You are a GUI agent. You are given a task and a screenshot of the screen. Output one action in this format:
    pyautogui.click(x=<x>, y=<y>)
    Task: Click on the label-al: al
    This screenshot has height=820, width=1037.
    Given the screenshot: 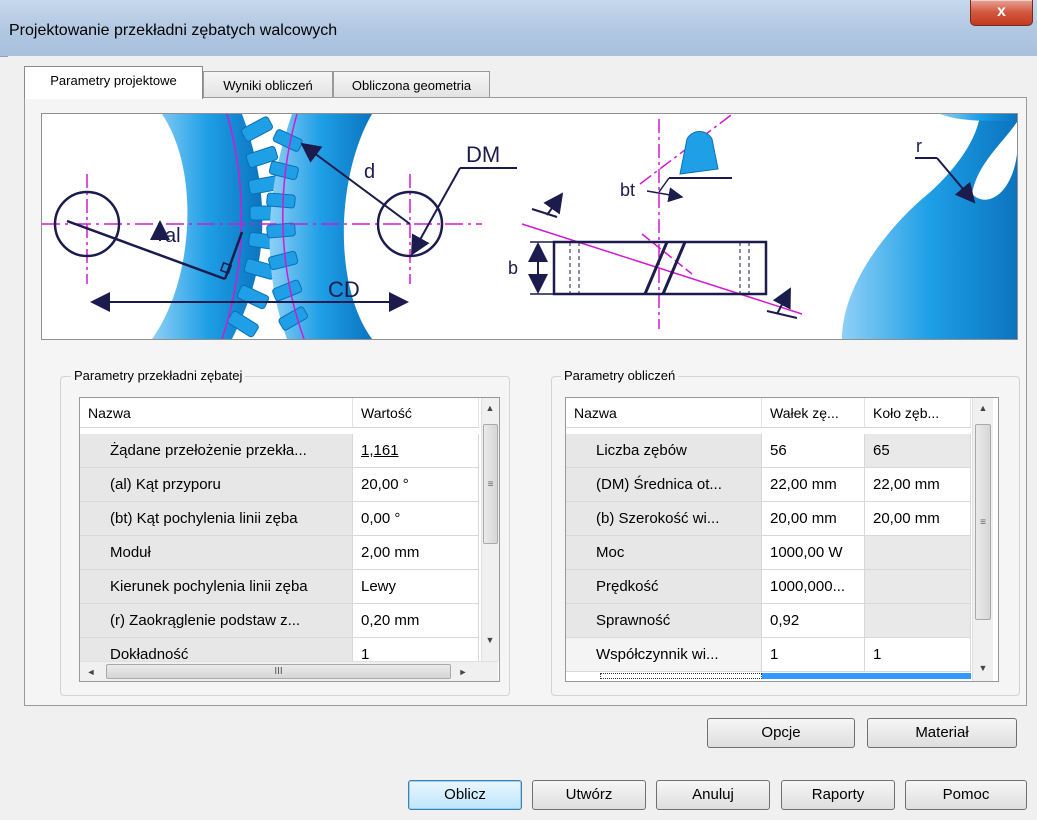 What is the action you would take?
    pyautogui.click(x=173, y=236)
    